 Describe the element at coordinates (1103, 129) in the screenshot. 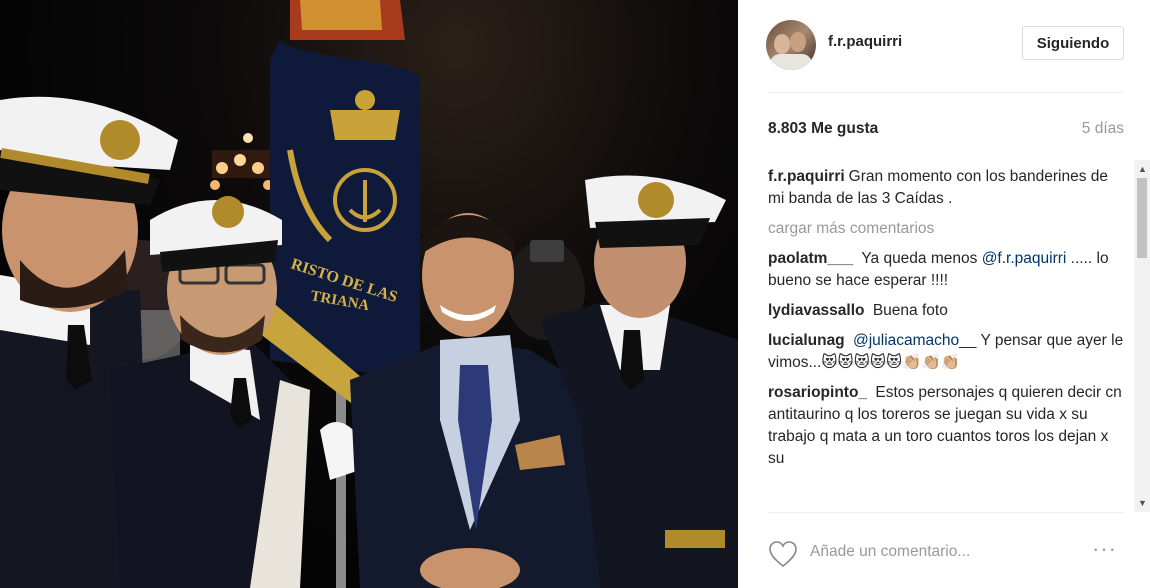

I see `post-time: 5 días` at that location.